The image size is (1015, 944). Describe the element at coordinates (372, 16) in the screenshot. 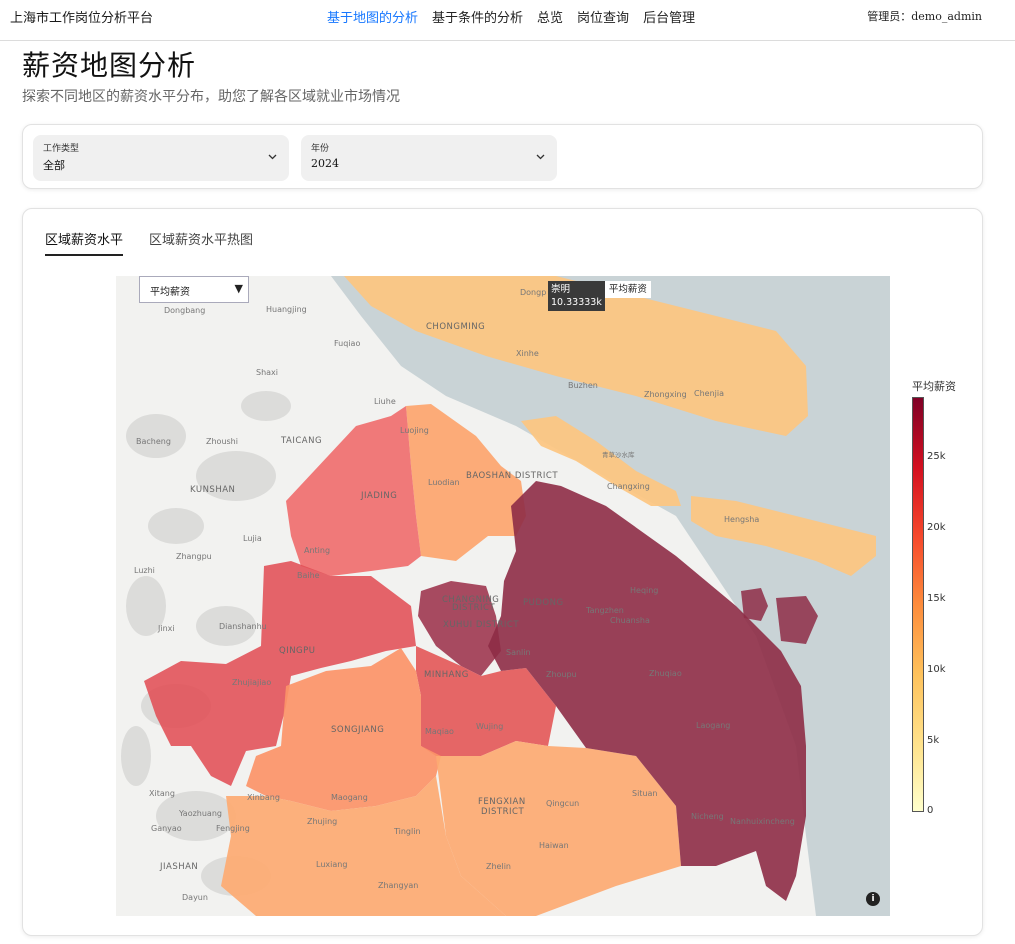

I see `nav-map-analysis: 基于地图的分析` at that location.